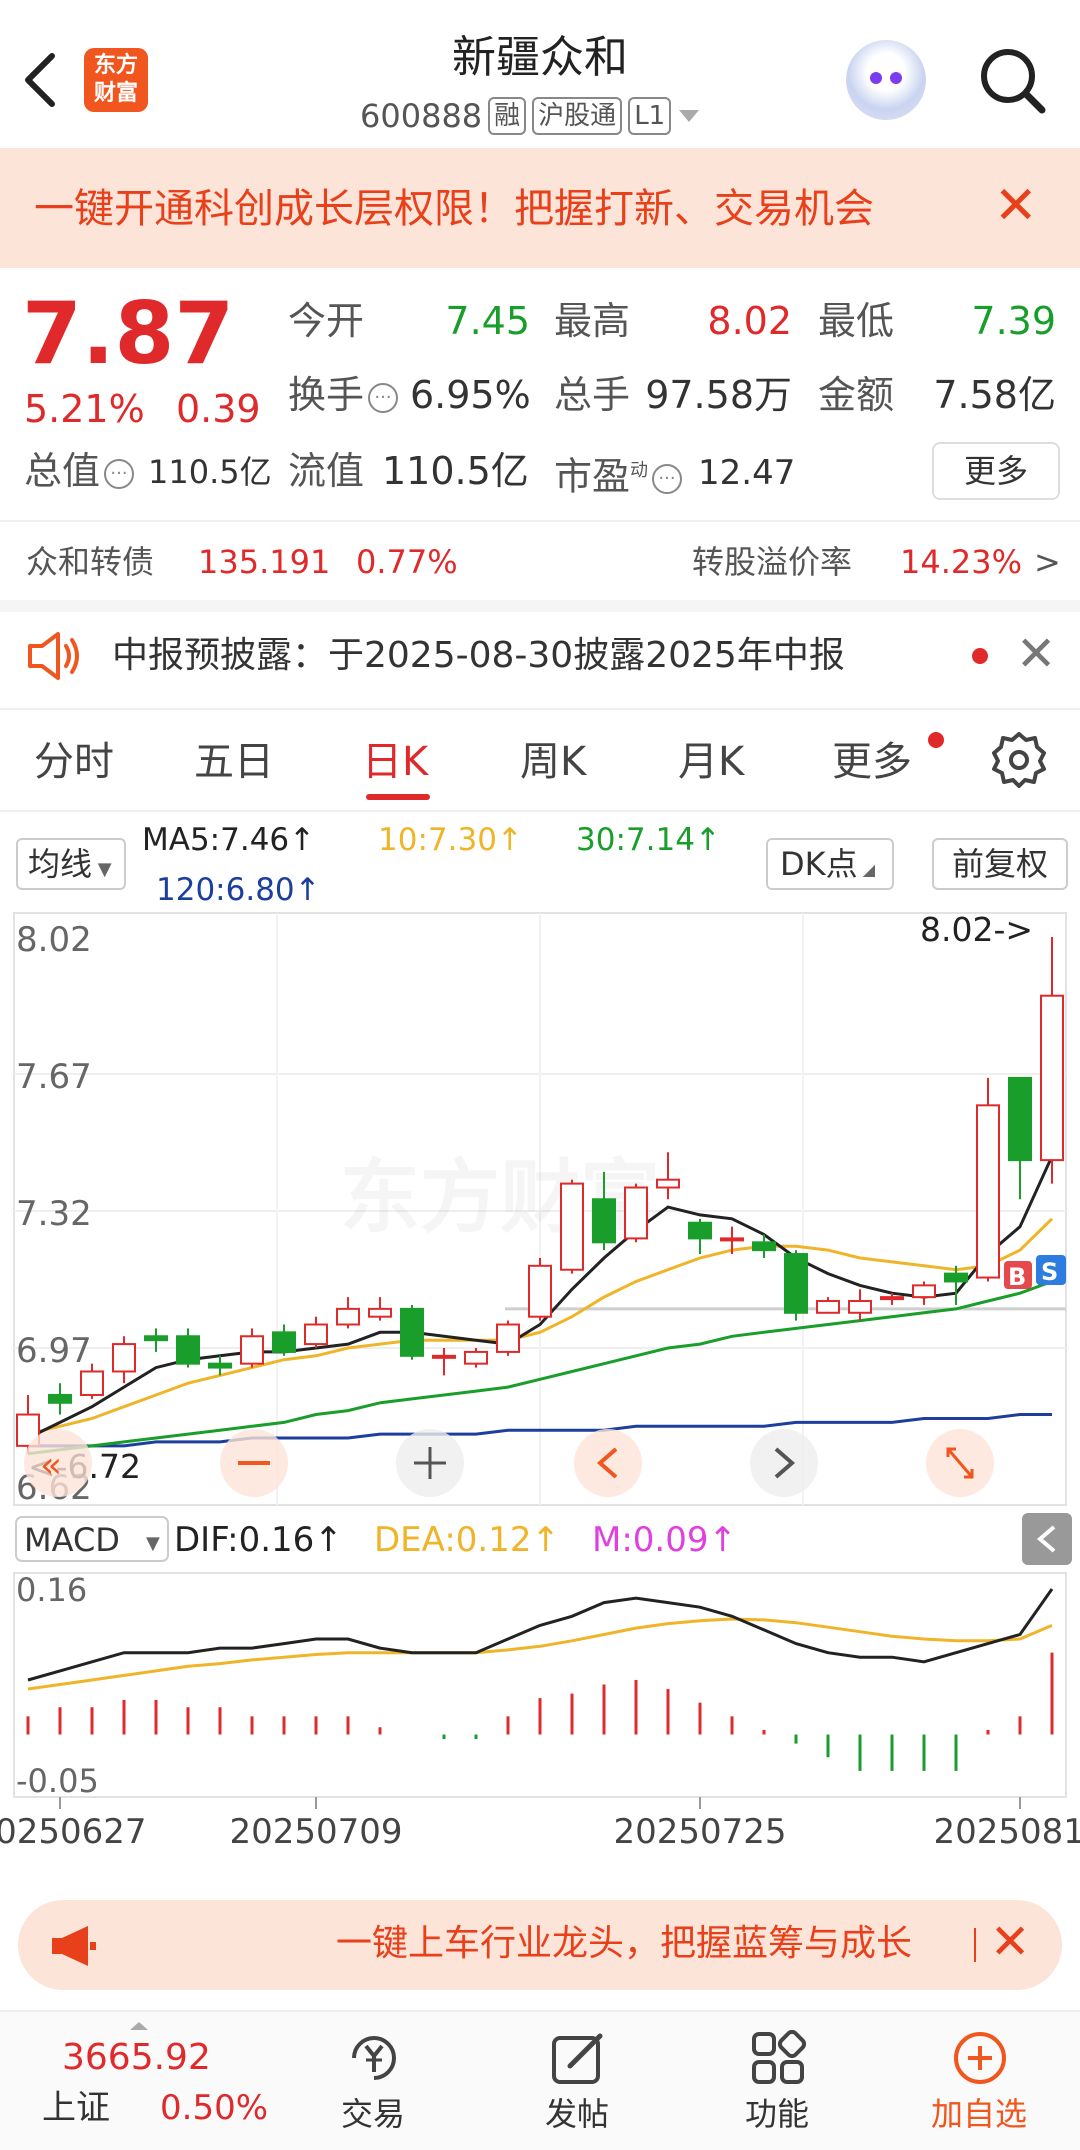  I want to click on low-value: 7.39, so click(1013, 321).